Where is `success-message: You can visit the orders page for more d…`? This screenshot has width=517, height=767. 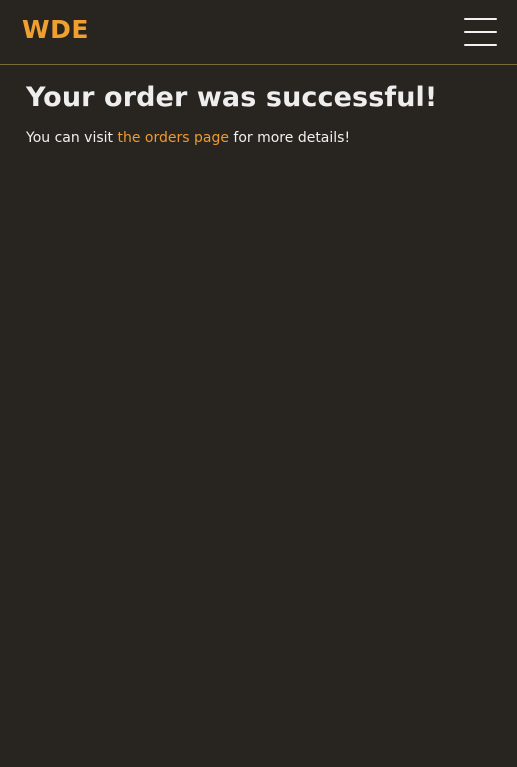 success-message: You can visit the orders page for more d… is located at coordinates (258, 138).